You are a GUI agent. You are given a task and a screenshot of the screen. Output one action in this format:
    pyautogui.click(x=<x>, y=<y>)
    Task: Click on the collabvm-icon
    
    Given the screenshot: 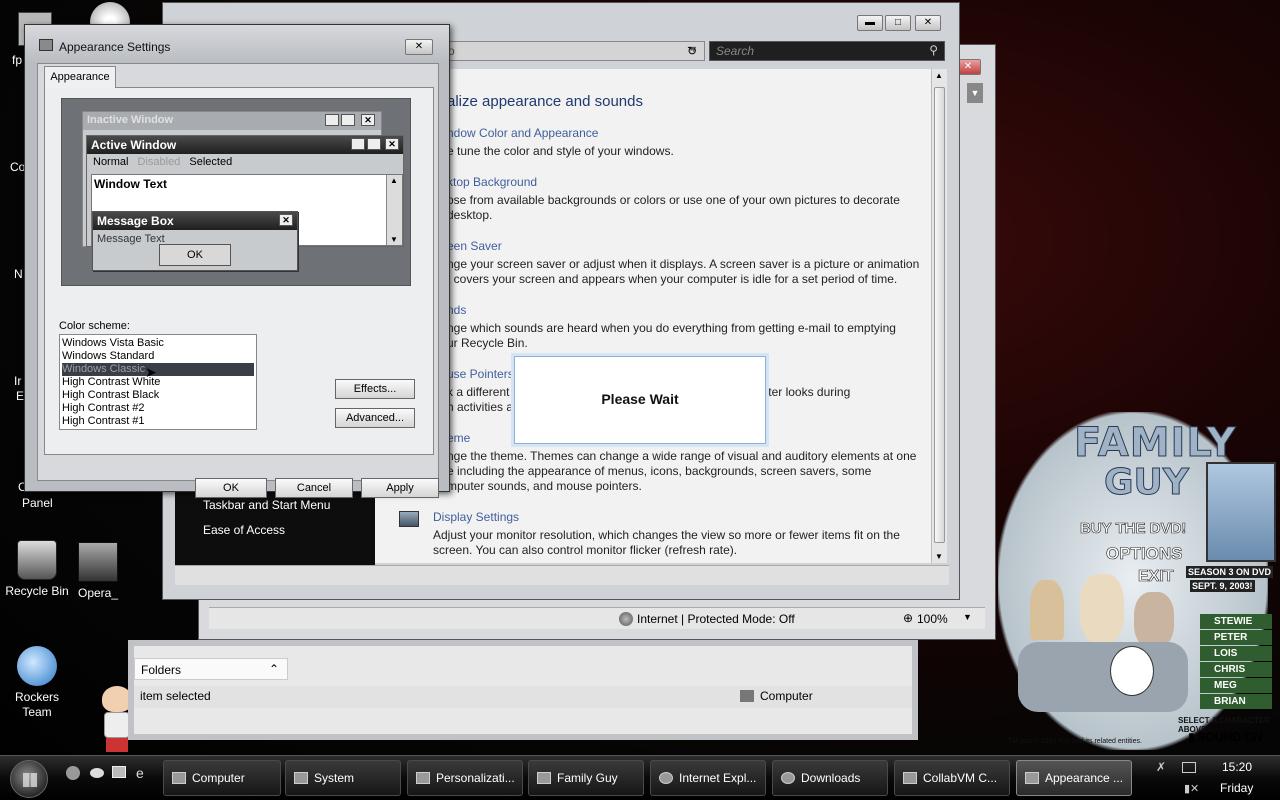 What is the action you would take?
    pyautogui.click(x=910, y=778)
    